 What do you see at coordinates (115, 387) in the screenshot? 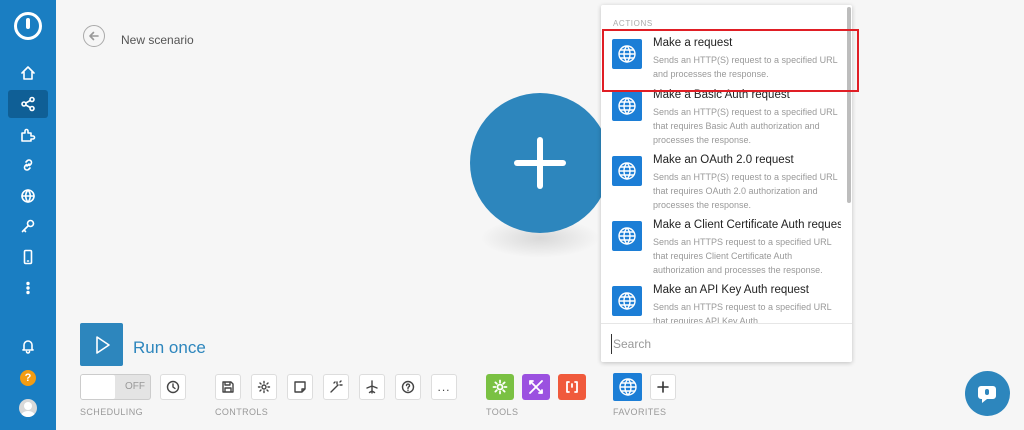
I see `scheduling-toggle: OFF` at bounding box center [115, 387].